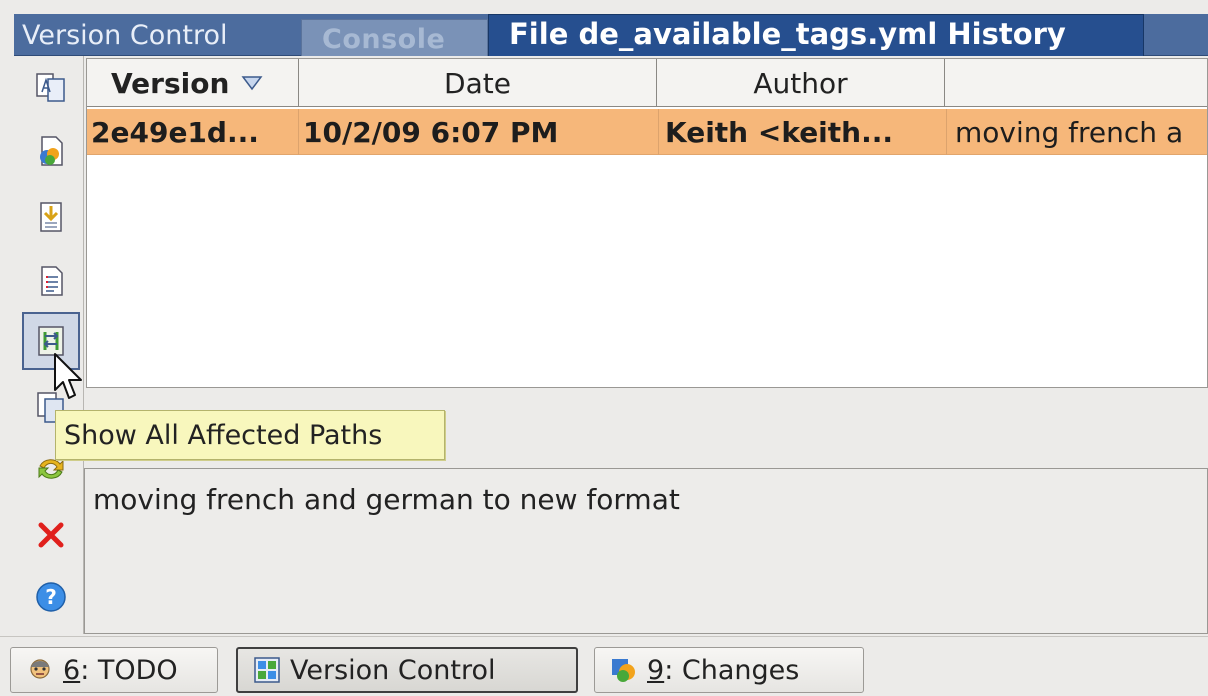 The height and width of the screenshot is (696, 1208). What do you see at coordinates (129, 670) in the screenshot?
I see `todo-label: : TODO` at bounding box center [129, 670].